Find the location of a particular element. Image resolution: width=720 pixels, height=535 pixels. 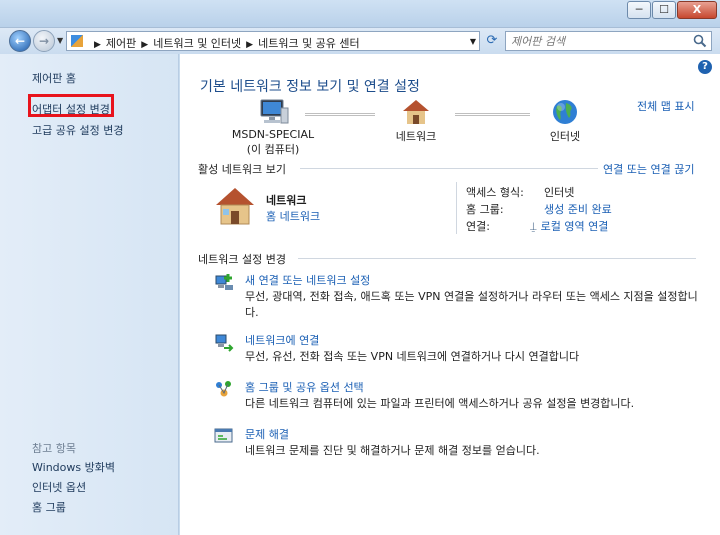

access-type-value: 인터넷 is located at coordinates (559, 192).